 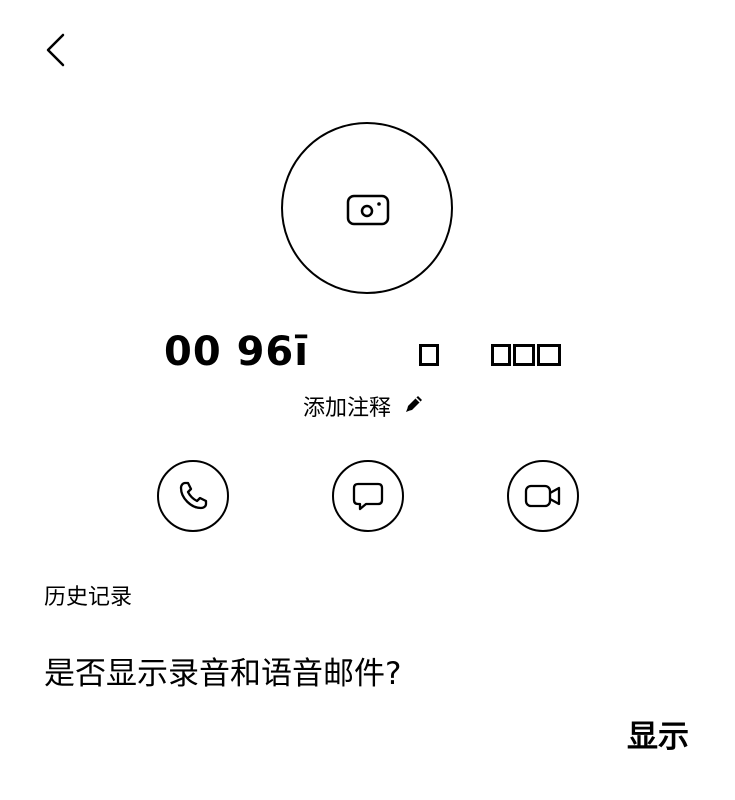 I want to click on chevron-left-icon, so click(x=55, y=50).